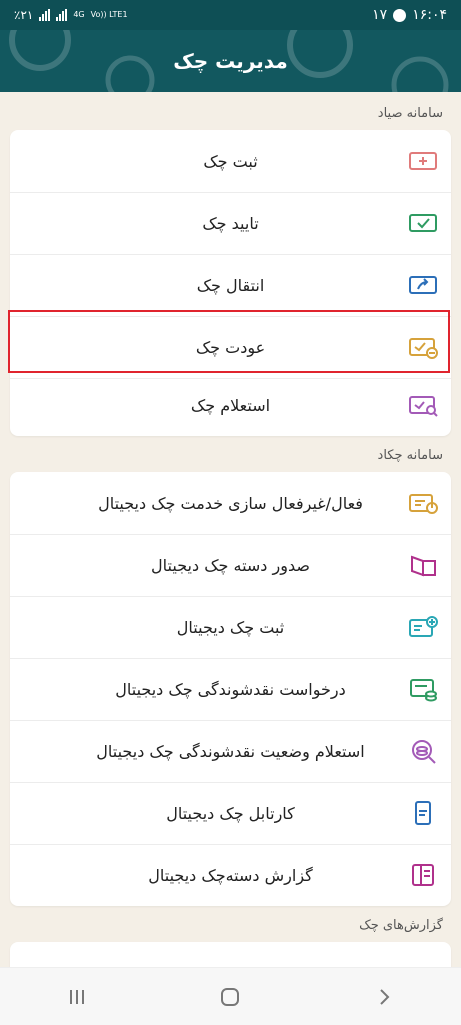 The width and height of the screenshot is (461, 1025). What do you see at coordinates (79, 14) in the screenshot?
I see `network-type: 4G` at bounding box center [79, 14].